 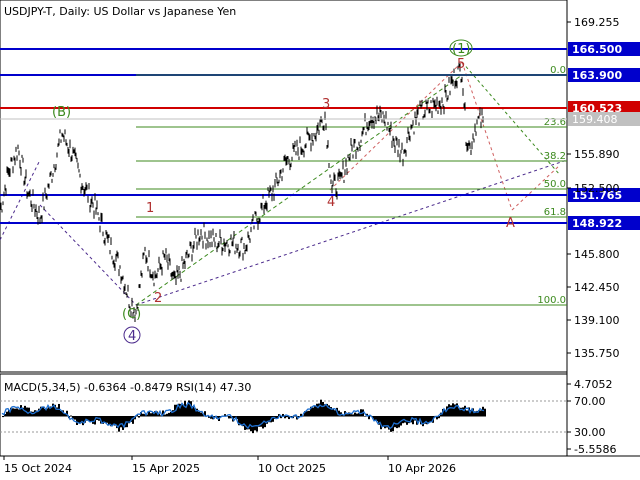 I want to click on wave-label-2: 3, so click(x=326, y=104).